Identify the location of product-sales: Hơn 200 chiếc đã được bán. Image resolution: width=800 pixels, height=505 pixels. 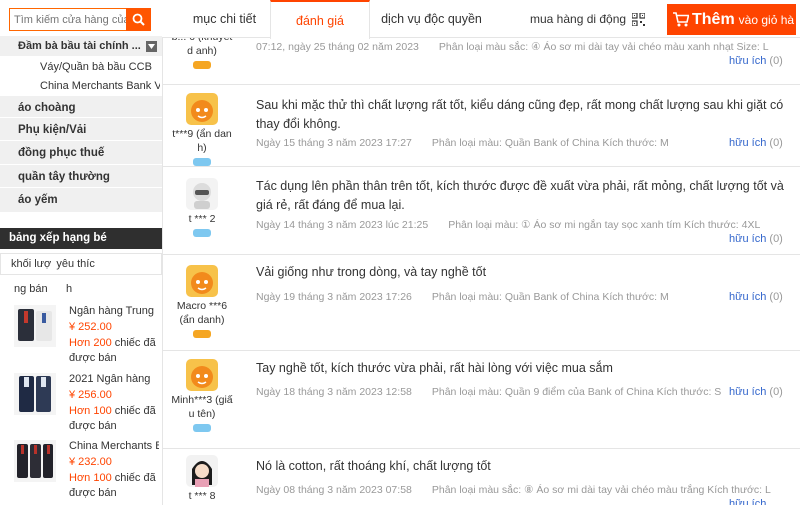
(114, 351).